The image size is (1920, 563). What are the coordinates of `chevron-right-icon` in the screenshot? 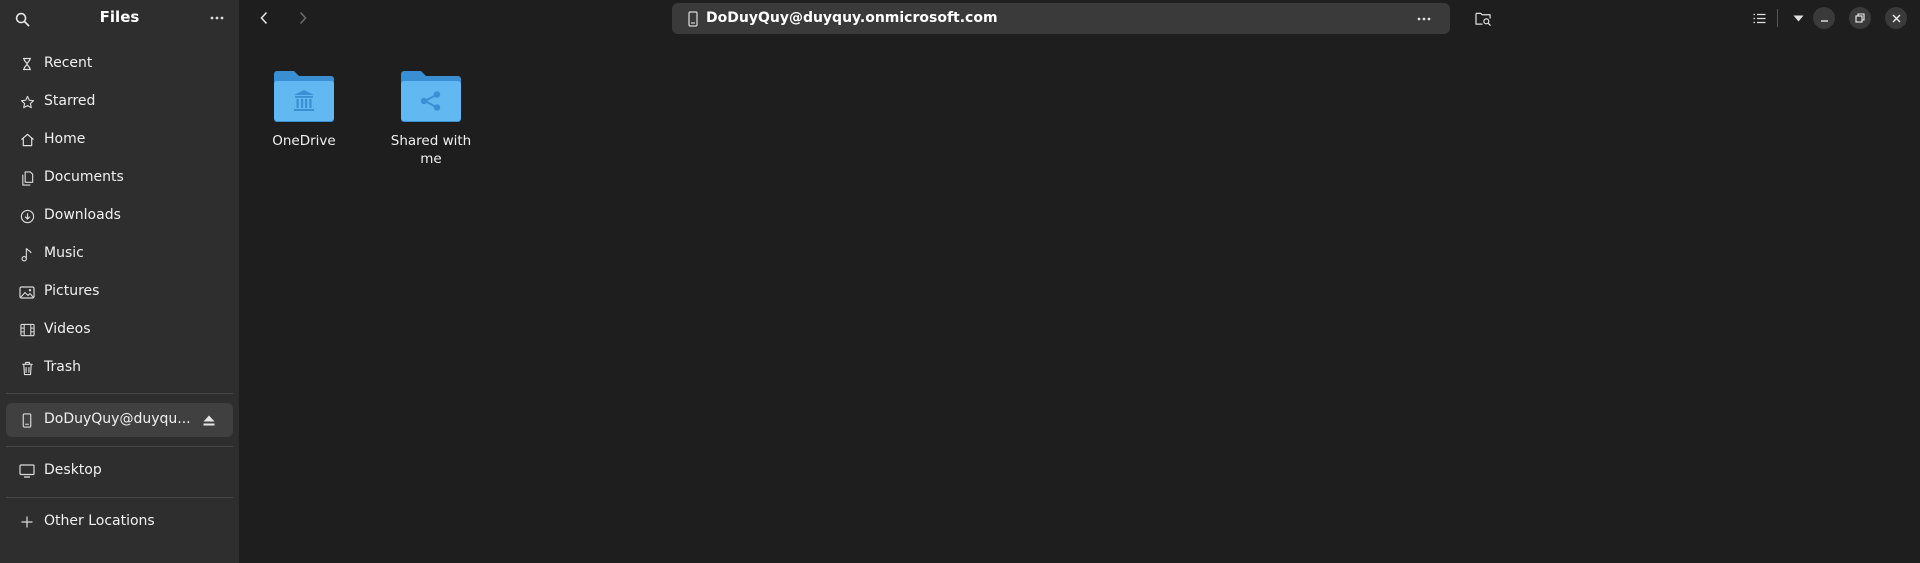 It's located at (303, 18).